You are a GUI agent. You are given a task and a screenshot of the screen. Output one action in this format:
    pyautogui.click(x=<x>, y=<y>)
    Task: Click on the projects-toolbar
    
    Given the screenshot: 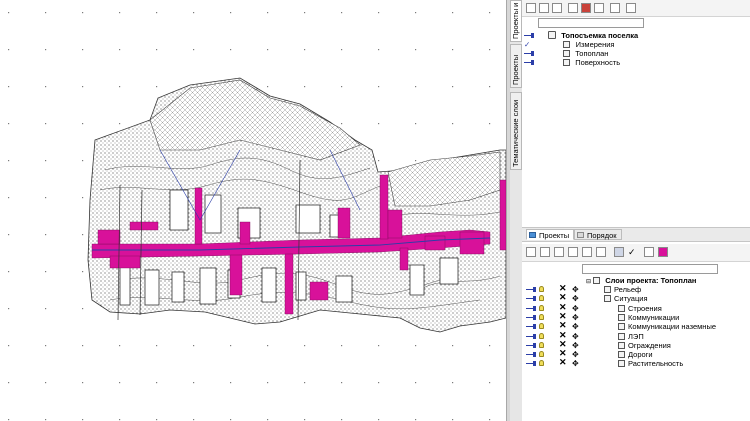 What is the action you would take?
    pyautogui.click(x=636, y=8)
    